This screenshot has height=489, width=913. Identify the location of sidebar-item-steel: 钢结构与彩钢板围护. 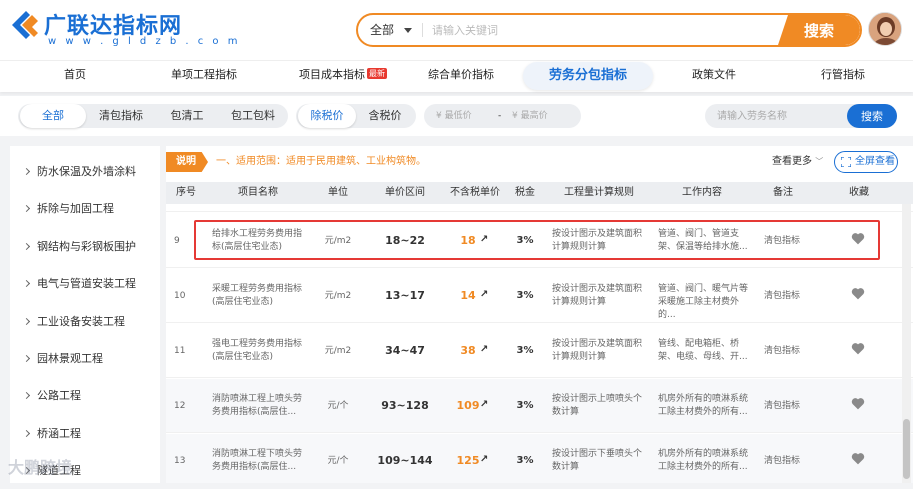
(85, 247).